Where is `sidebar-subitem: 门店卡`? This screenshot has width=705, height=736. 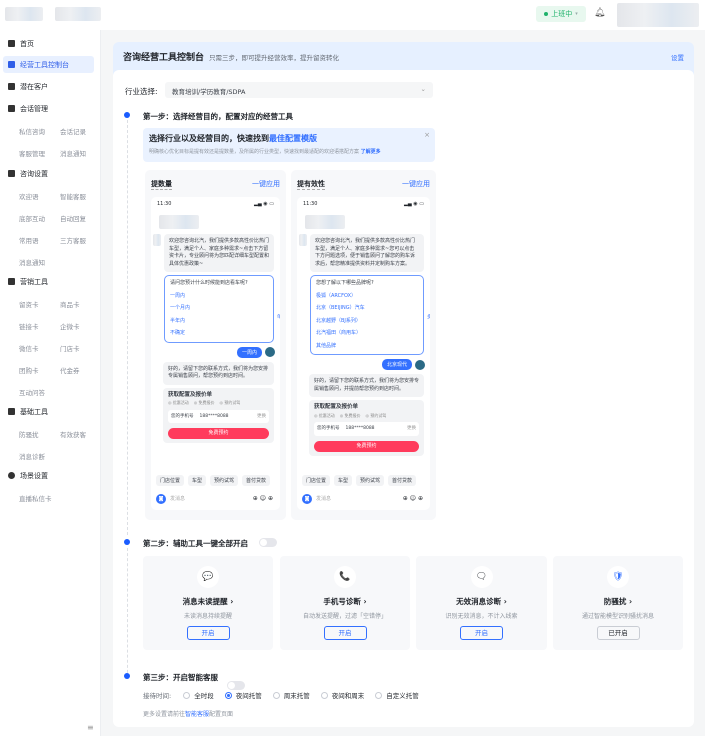 sidebar-subitem: 门店卡 is located at coordinates (70, 348).